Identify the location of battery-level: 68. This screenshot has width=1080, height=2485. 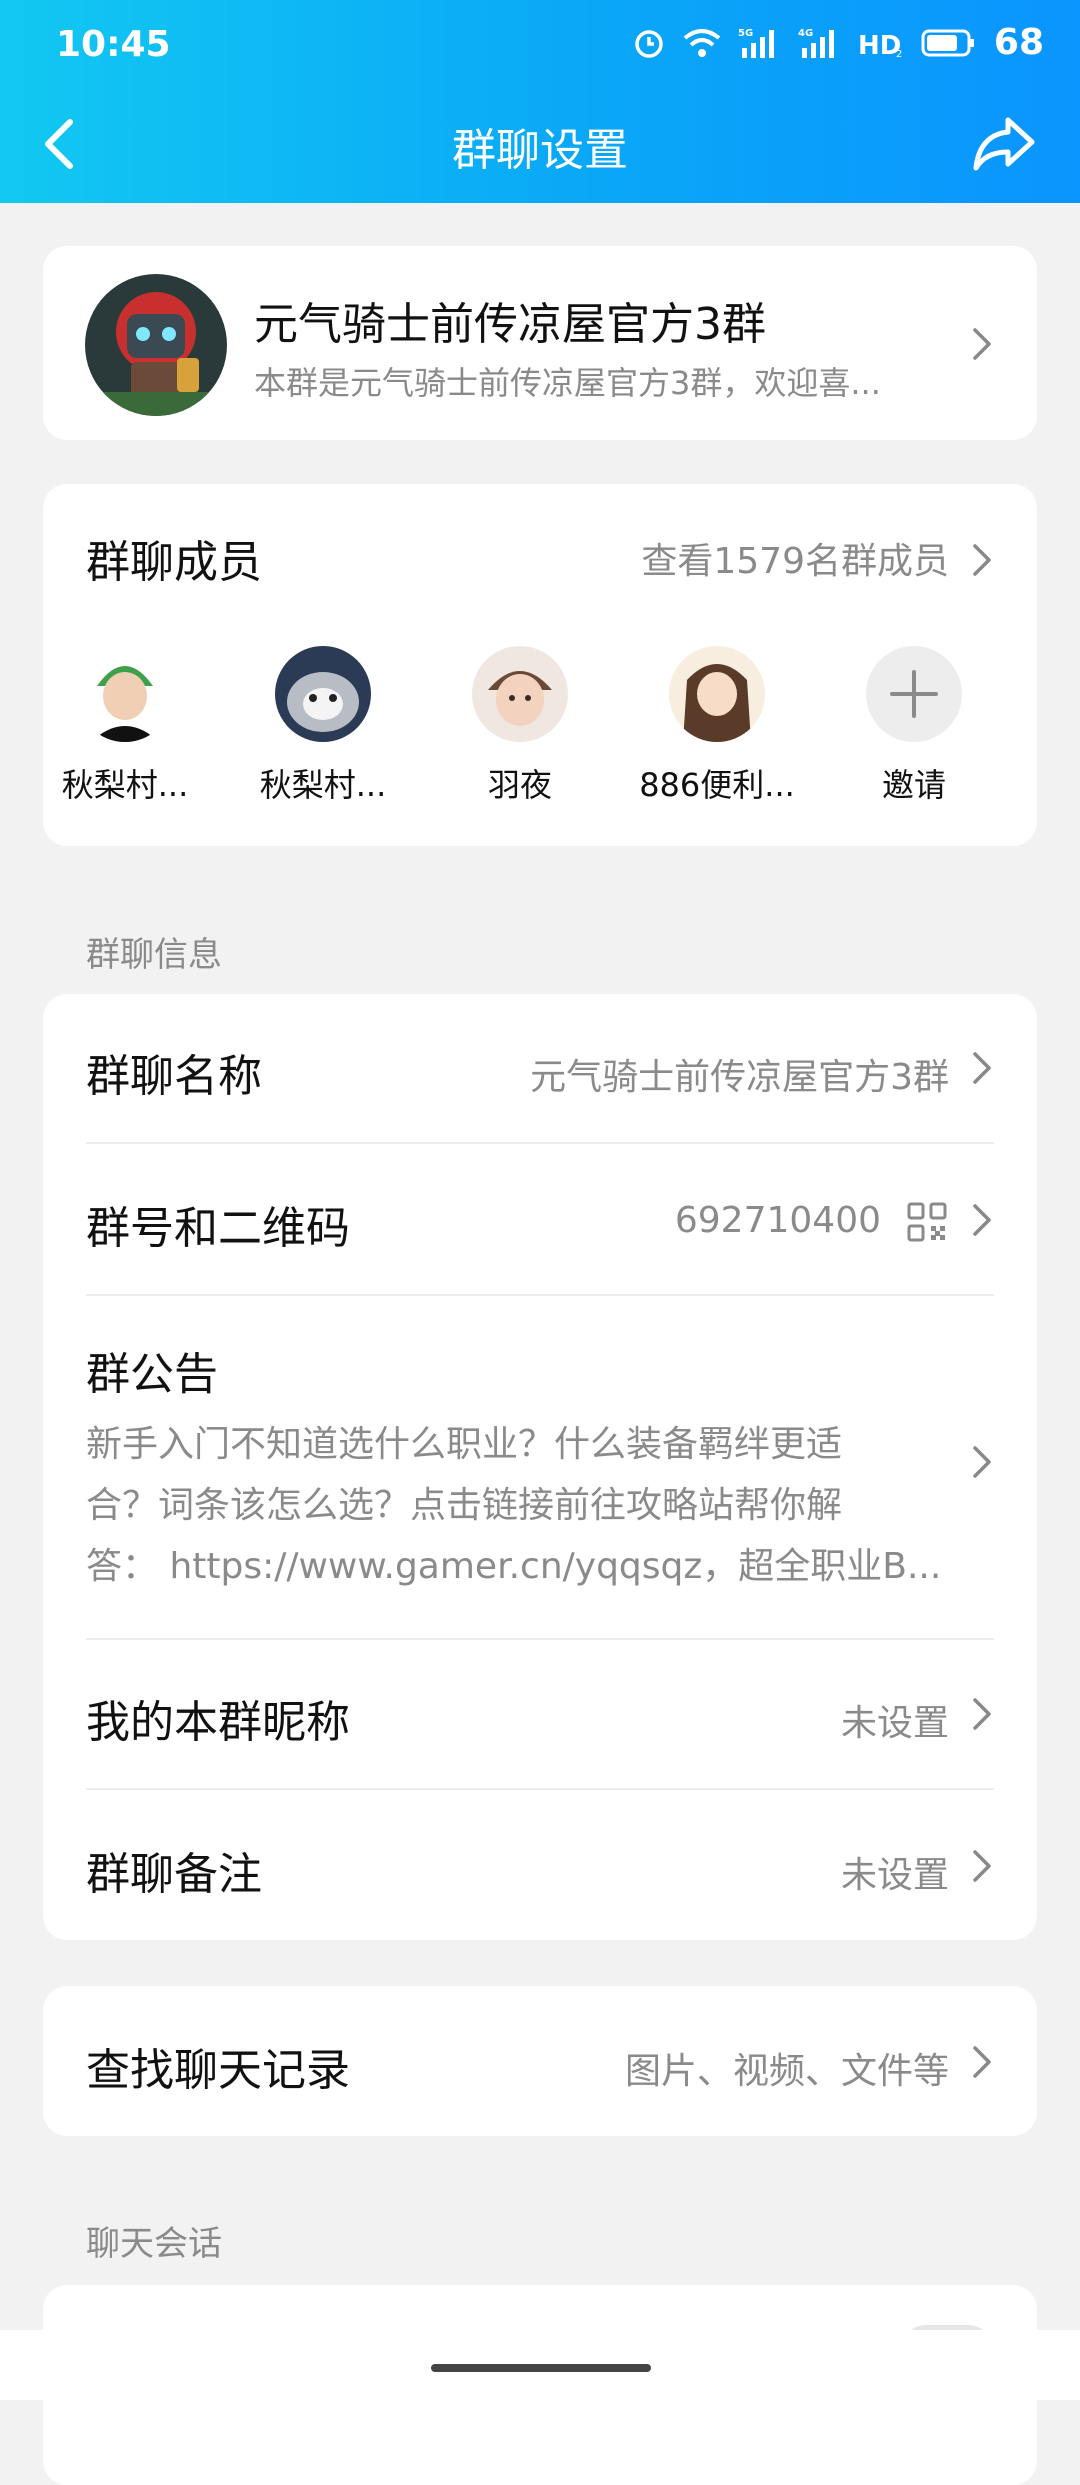
(1018, 42).